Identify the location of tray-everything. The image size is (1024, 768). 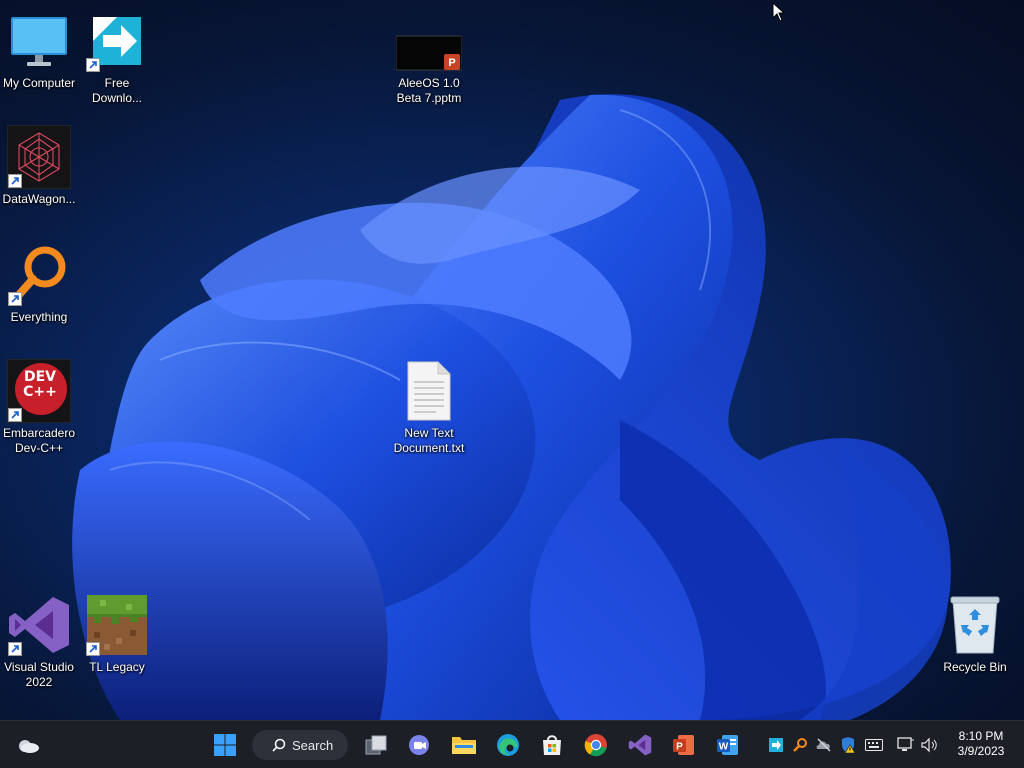
(800, 745).